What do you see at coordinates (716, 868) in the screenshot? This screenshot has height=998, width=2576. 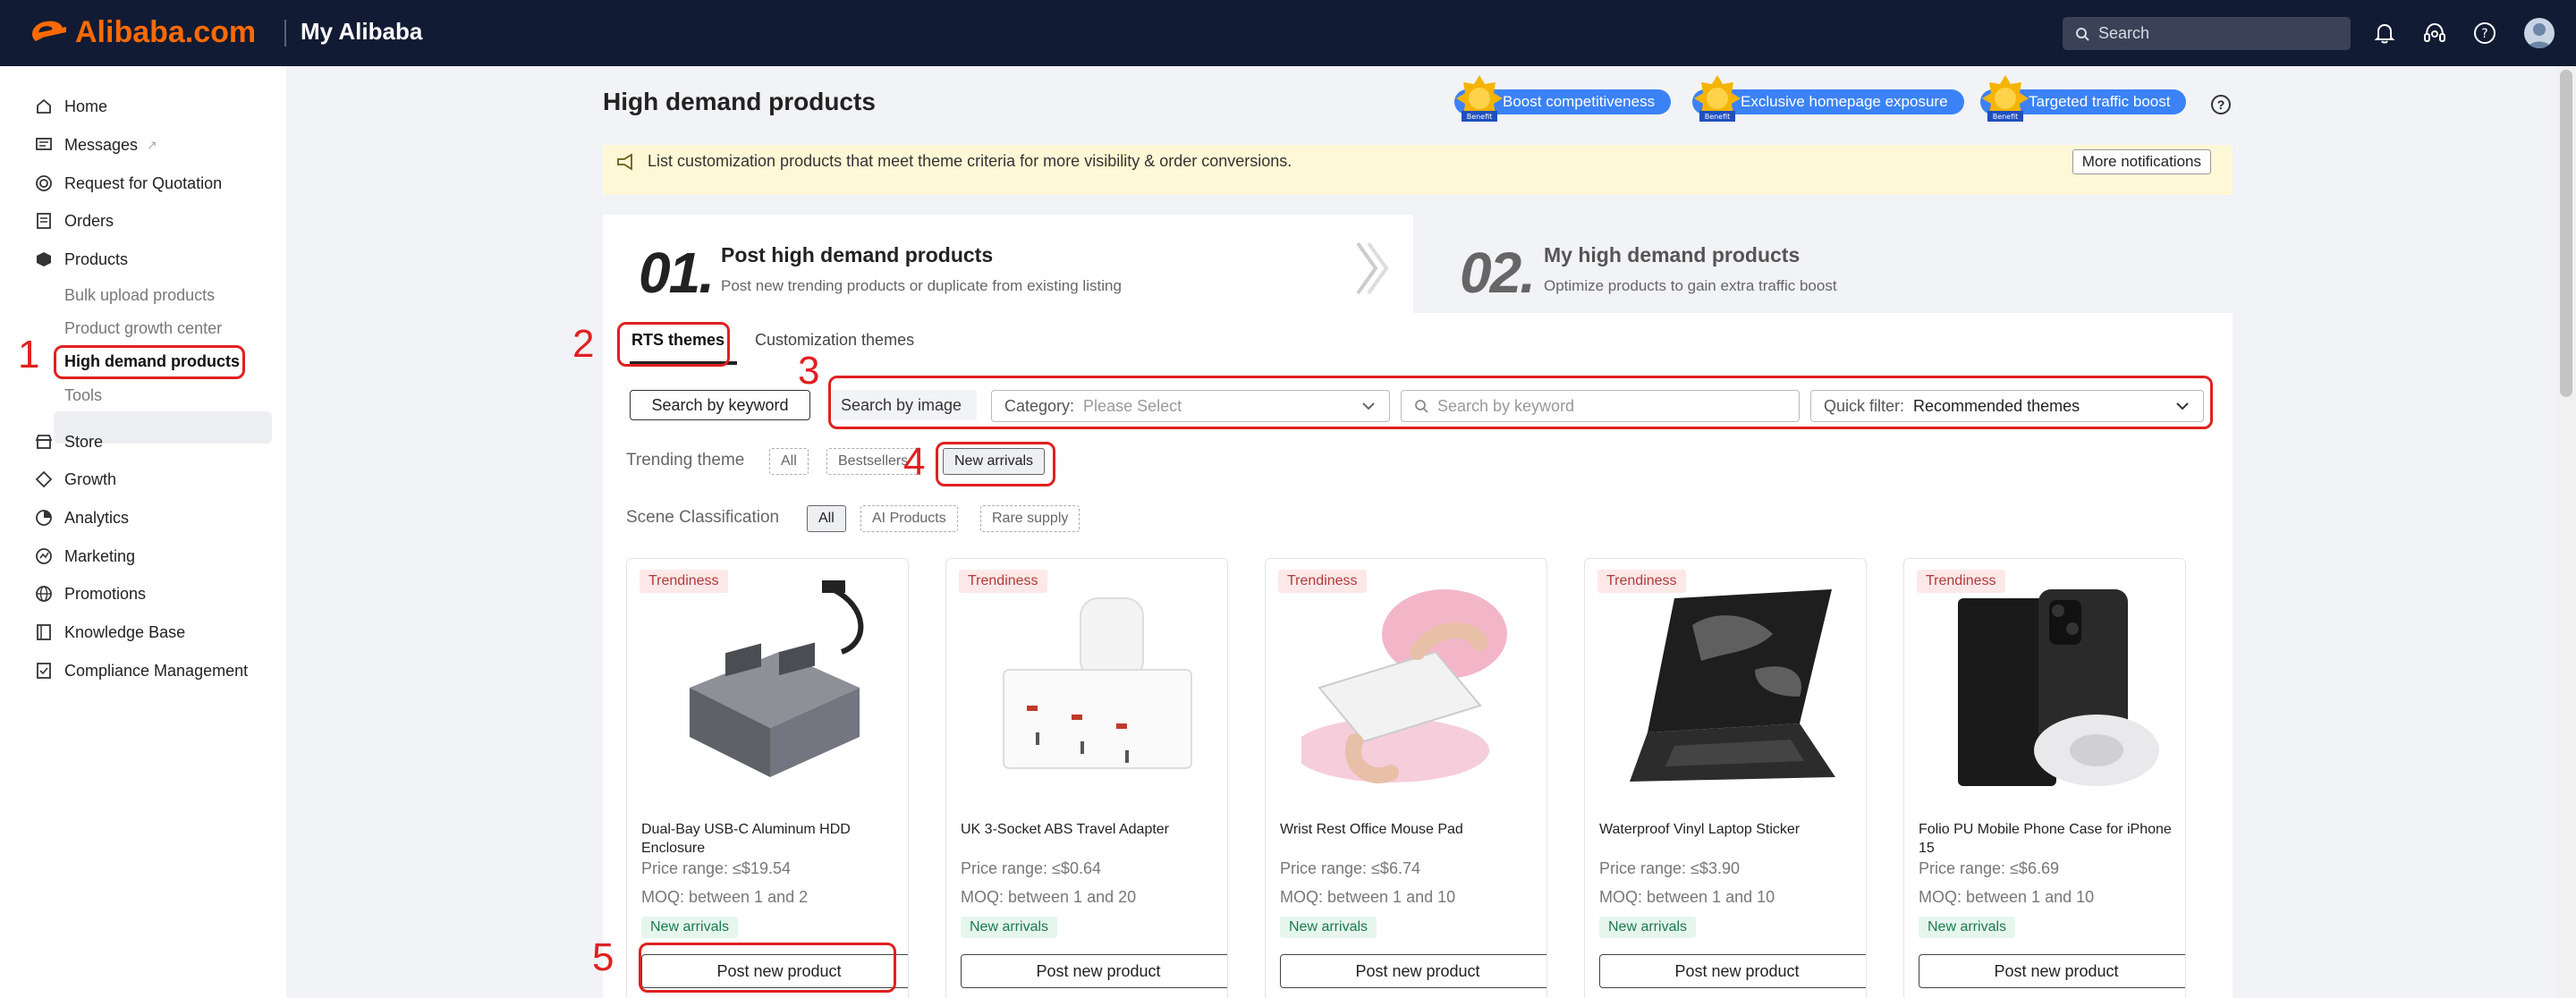 I see `product-price: Price range: ≤$19.54` at bounding box center [716, 868].